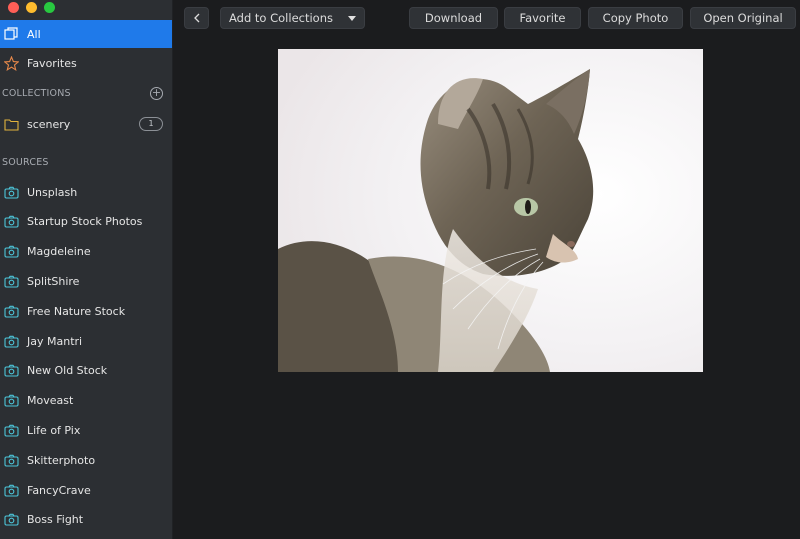 The height and width of the screenshot is (539, 800). What do you see at coordinates (542, 18) in the screenshot?
I see `favorite-button: Favorite` at bounding box center [542, 18].